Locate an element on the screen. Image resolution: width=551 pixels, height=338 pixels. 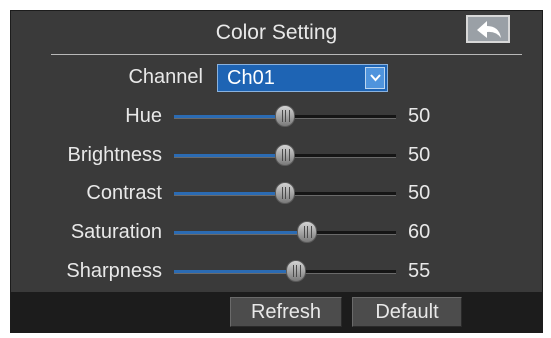
channel-selected-value: Ch01 is located at coordinates (251, 78).